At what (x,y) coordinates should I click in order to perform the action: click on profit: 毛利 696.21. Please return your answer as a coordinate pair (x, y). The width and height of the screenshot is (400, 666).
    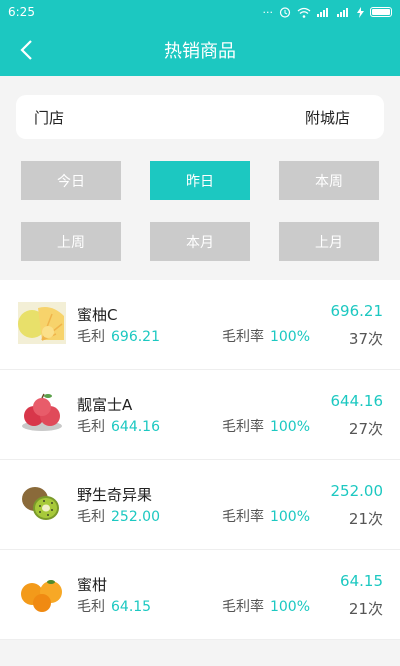
    Looking at the image, I should click on (118, 336).